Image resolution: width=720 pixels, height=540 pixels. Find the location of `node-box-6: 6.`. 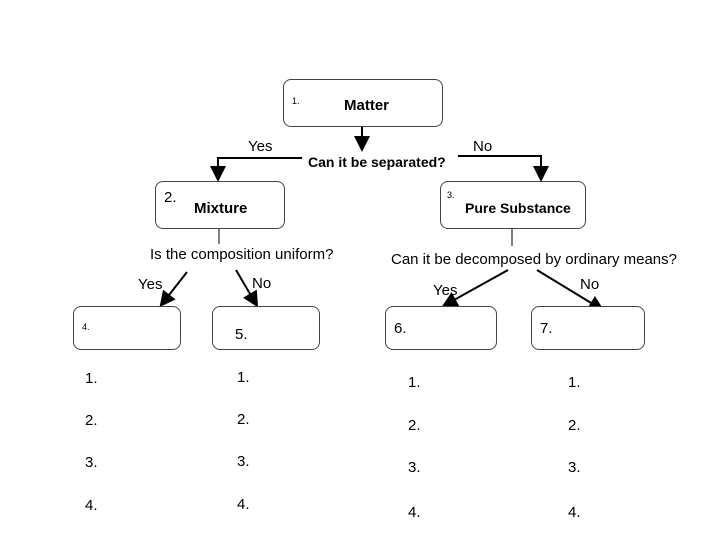

node-box-6: 6. is located at coordinates (441, 328).